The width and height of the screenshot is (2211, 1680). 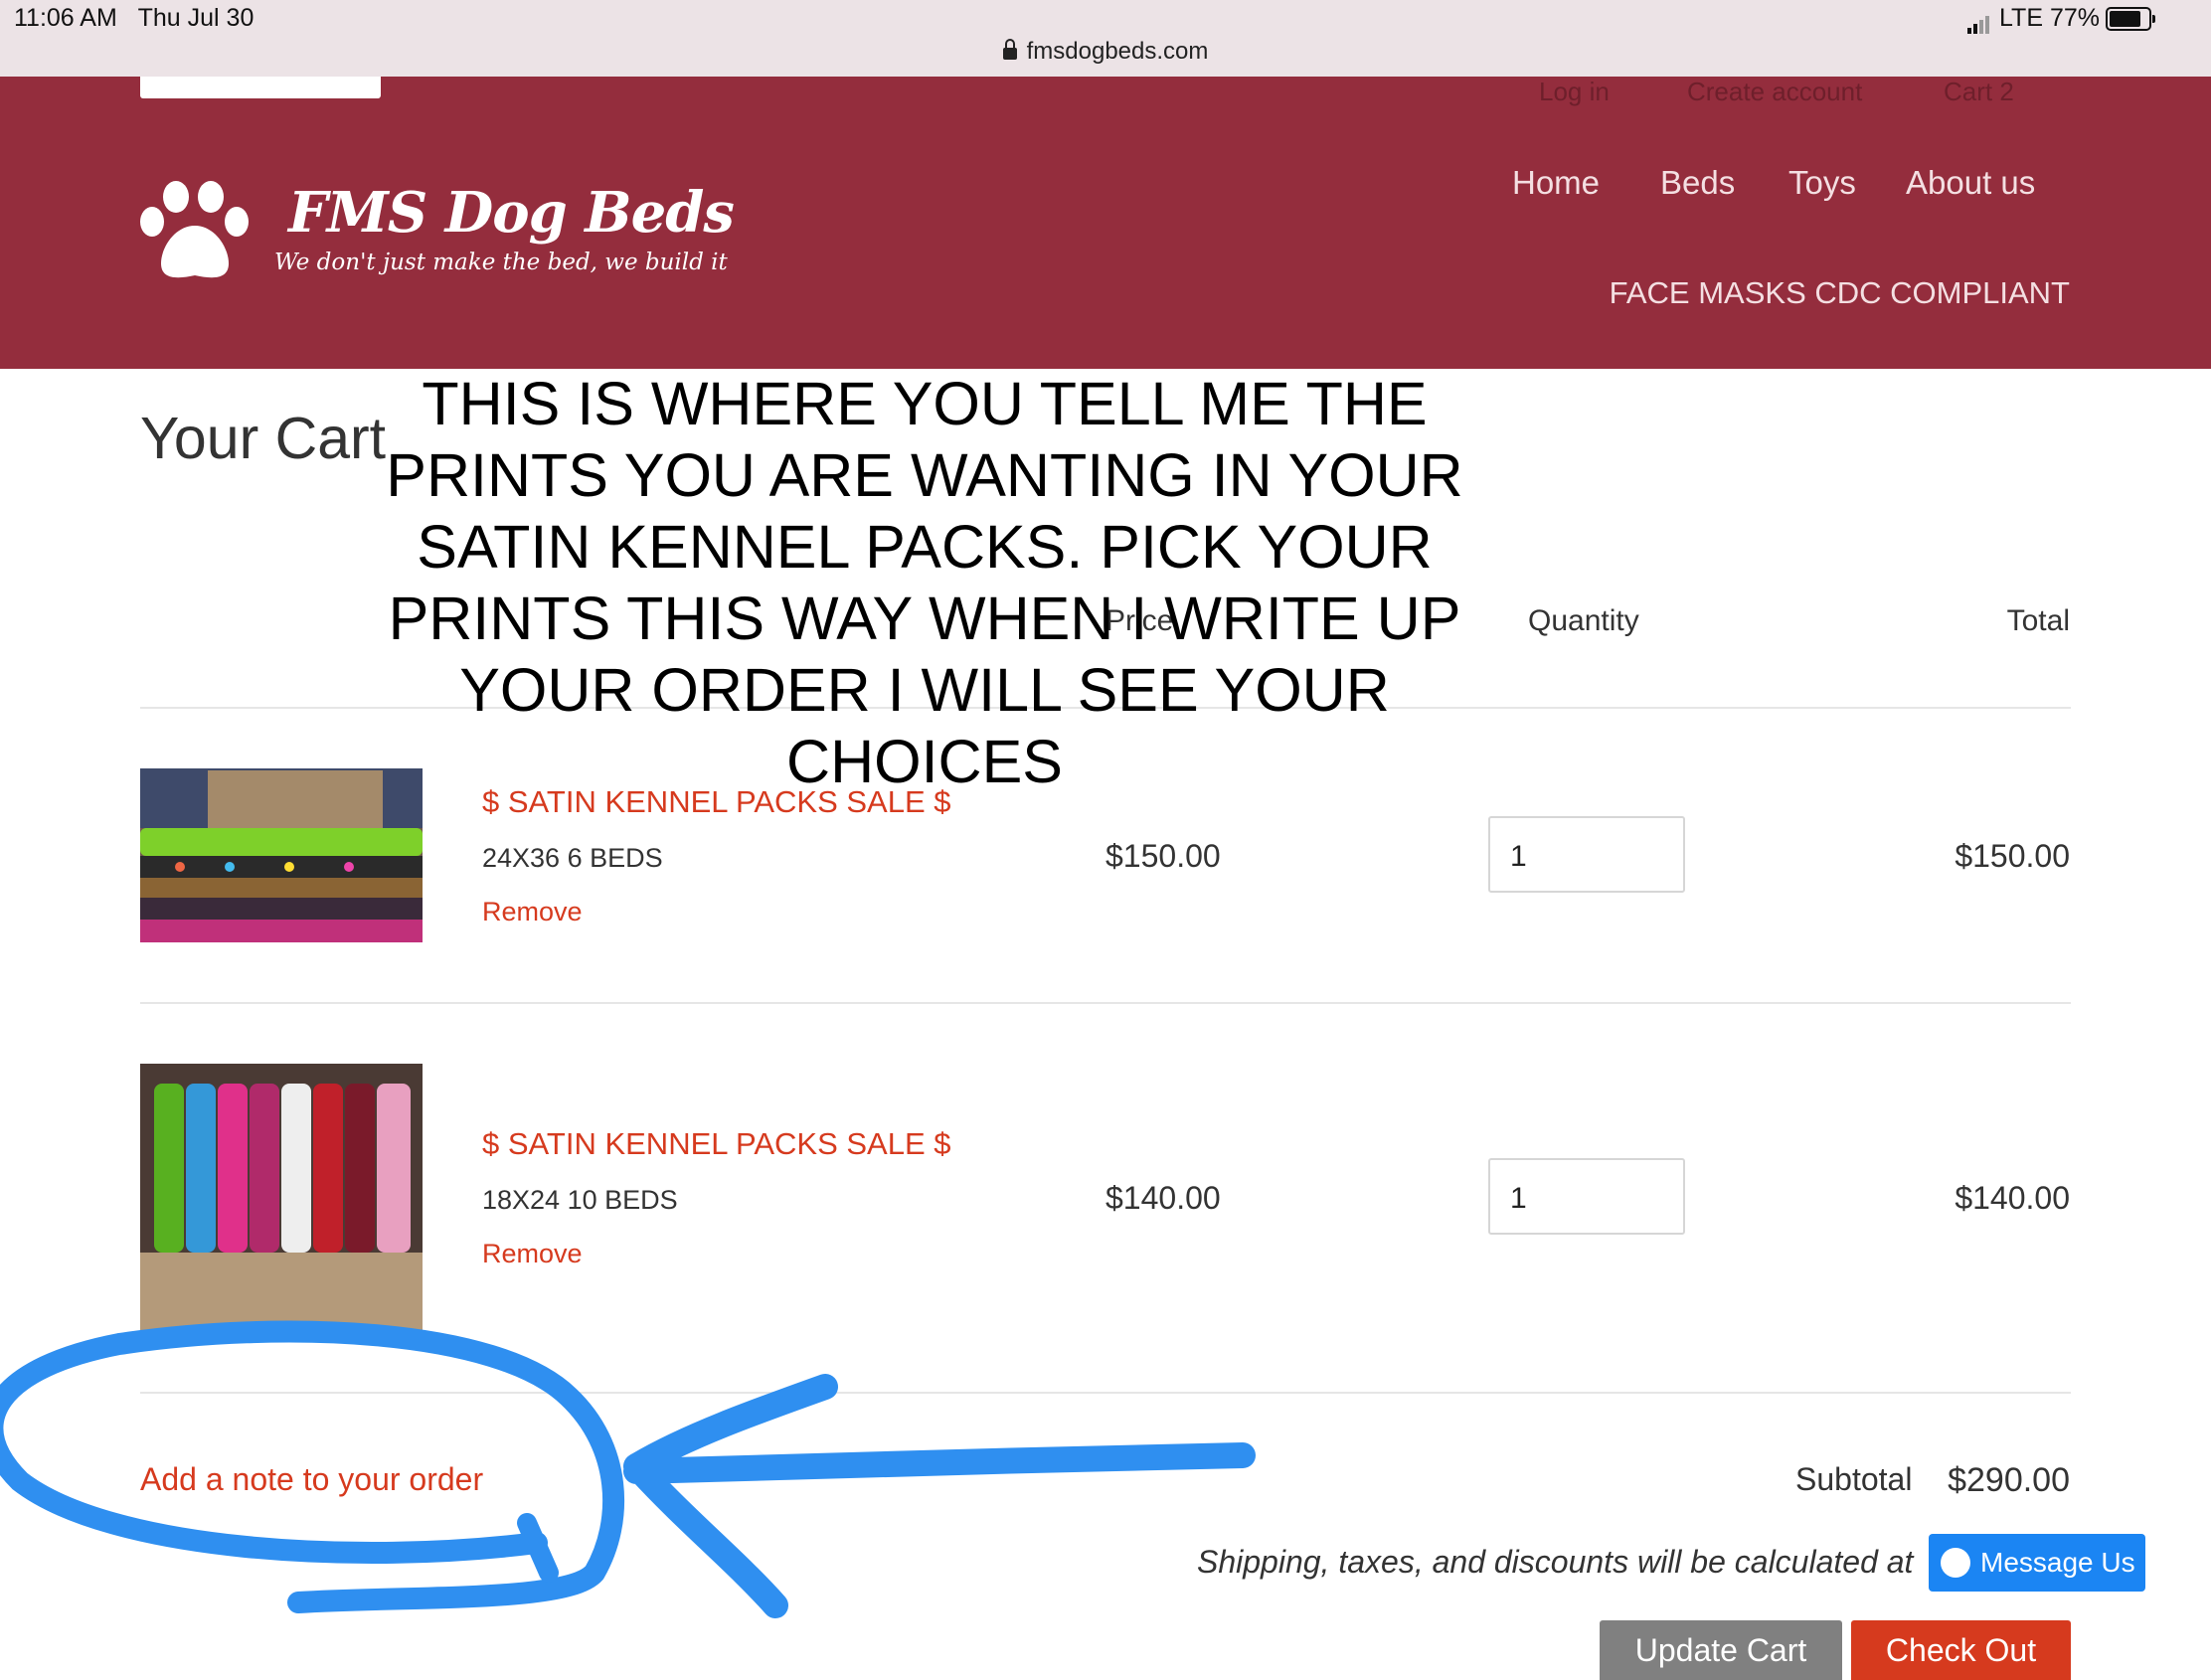 I want to click on add-order-note-link: Add a note to your order, so click(x=311, y=1479).